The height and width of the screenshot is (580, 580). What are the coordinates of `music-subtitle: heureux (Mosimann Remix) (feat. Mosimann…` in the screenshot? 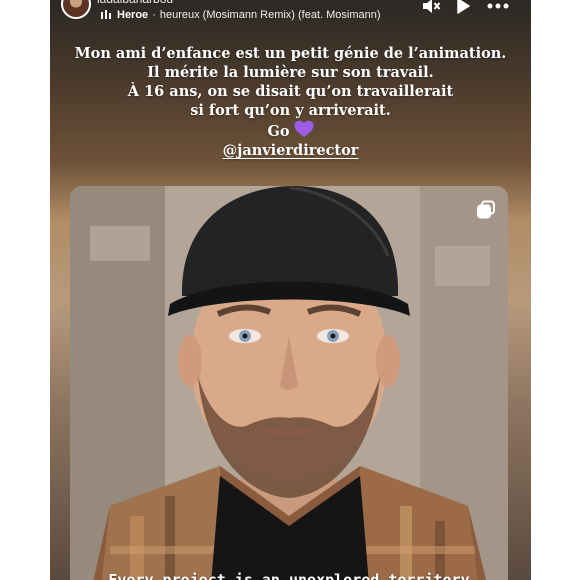 It's located at (270, 15).